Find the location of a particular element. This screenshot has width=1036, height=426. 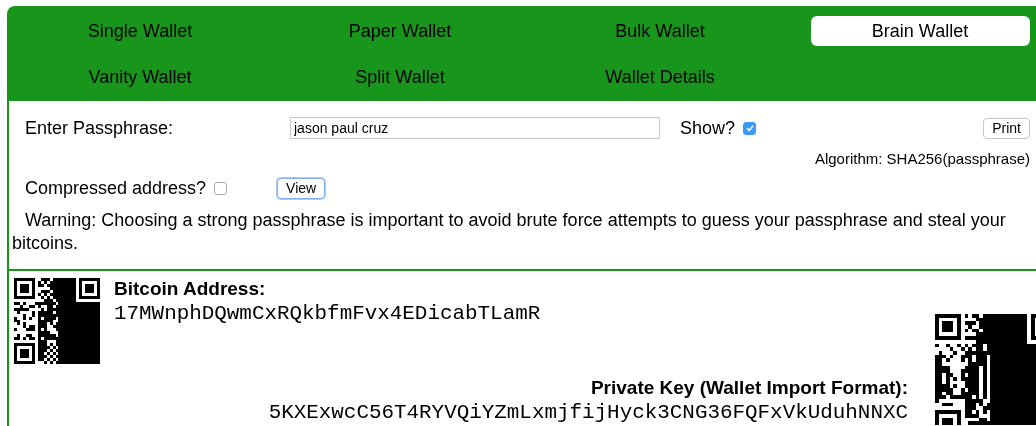

algorithm-text: Algorithm: SHA256(passphrase) is located at coordinates (922, 158).